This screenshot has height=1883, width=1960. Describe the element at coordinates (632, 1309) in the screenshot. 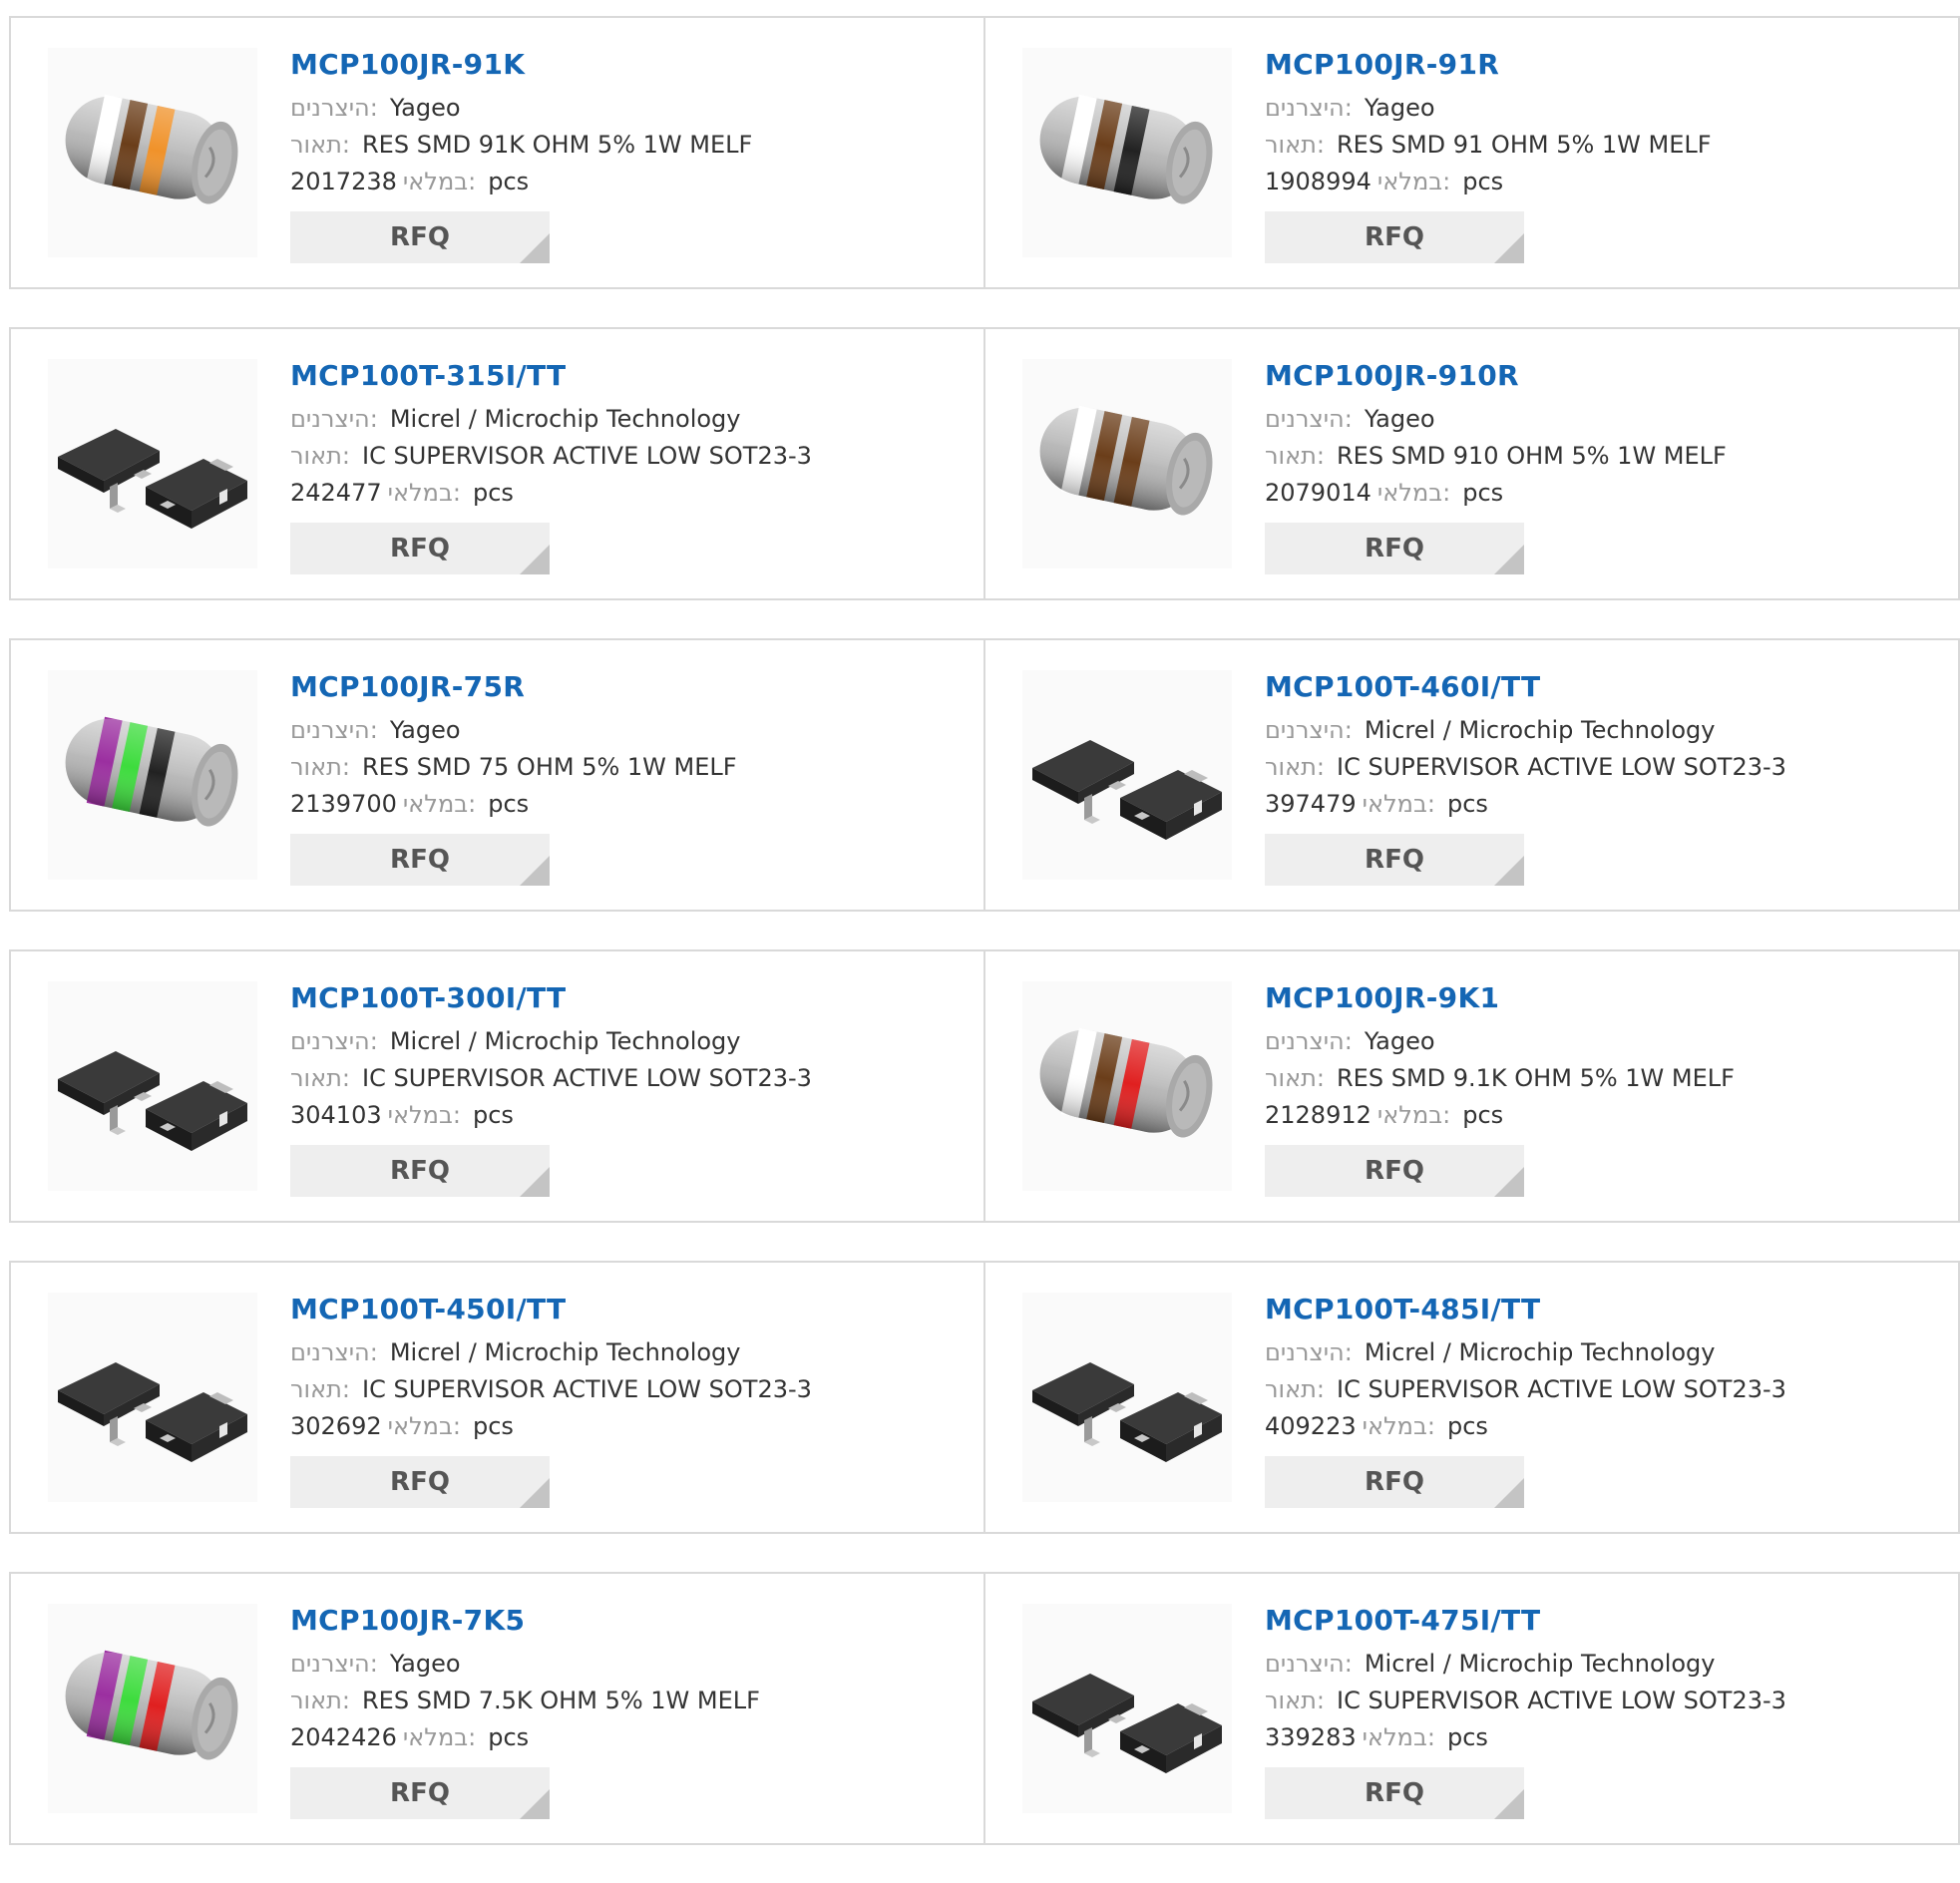

I see `part-number-link: MCP100T-450I/TT` at that location.